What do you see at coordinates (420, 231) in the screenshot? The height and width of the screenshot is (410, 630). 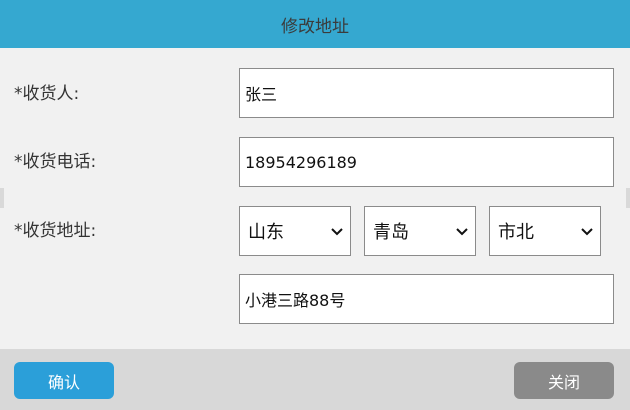 I see `city-select: 青岛` at bounding box center [420, 231].